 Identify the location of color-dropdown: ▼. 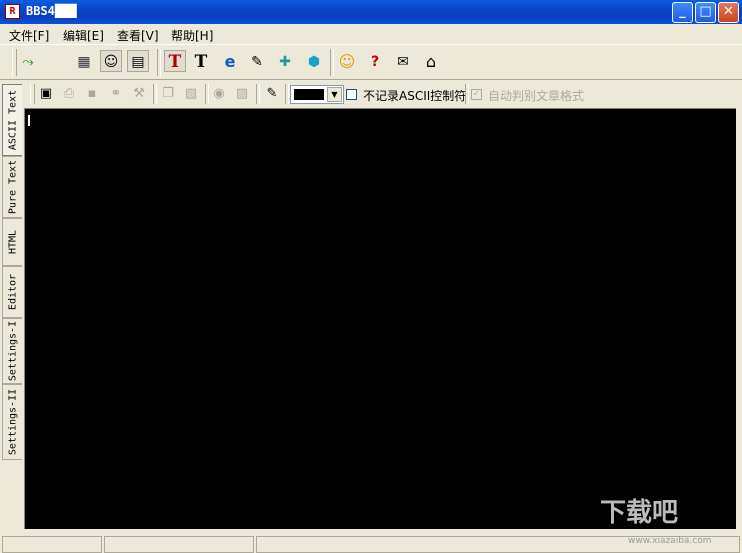
(317, 94).